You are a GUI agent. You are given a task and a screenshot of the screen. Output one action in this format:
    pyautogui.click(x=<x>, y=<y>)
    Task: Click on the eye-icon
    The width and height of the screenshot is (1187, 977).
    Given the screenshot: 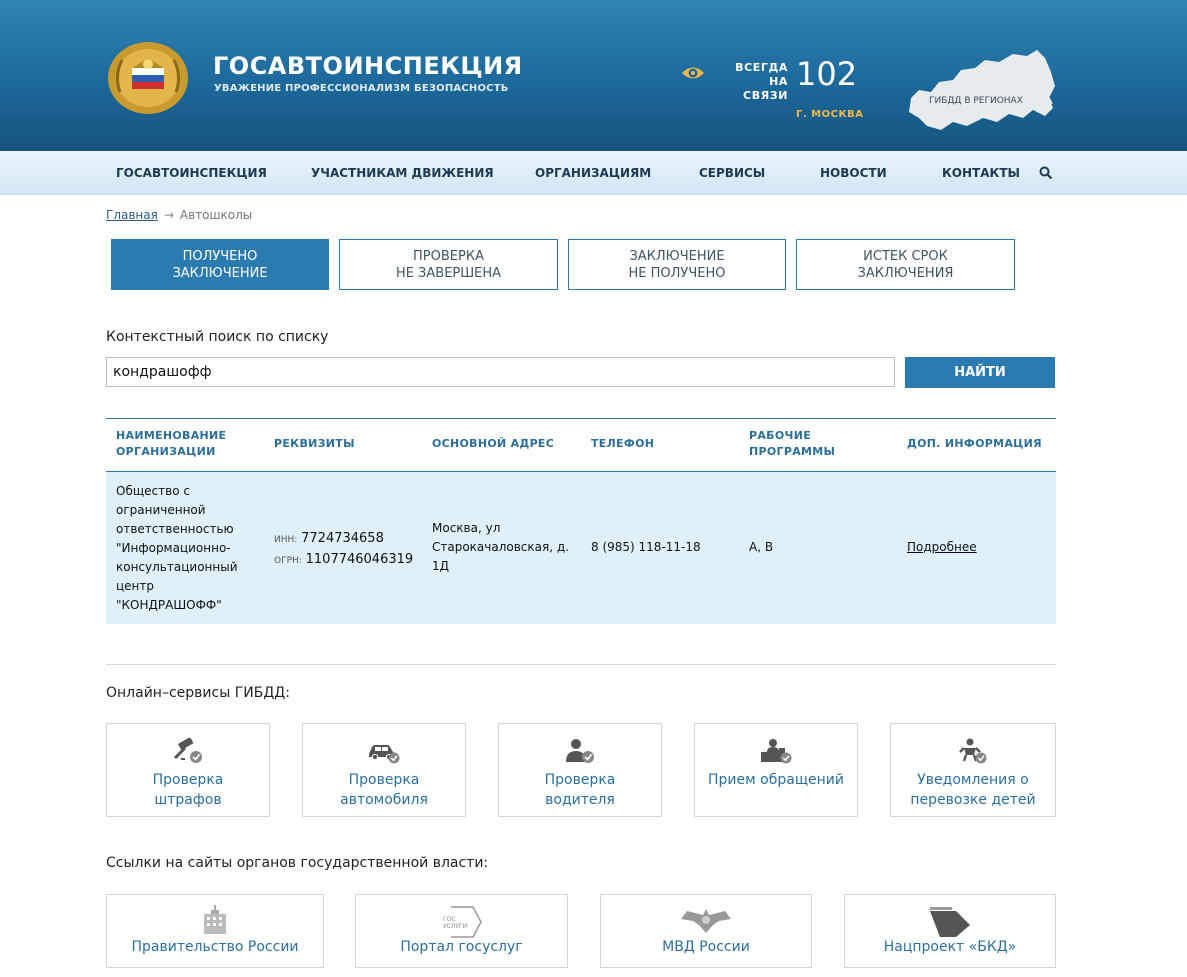 What is the action you would take?
    pyautogui.click(x=693, y=73)
    